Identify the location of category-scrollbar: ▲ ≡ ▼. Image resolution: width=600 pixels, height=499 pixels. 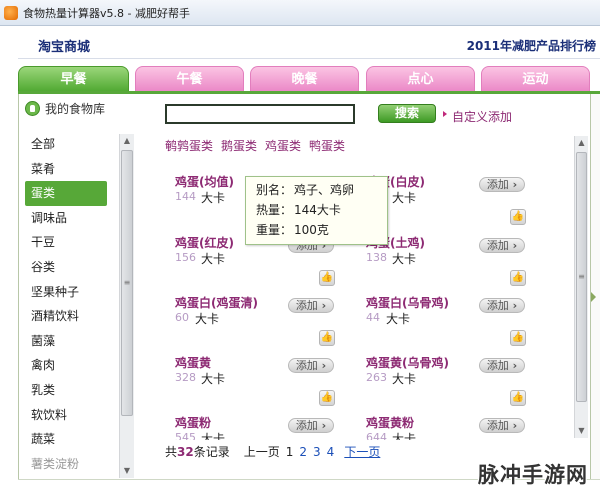
(126, 306).